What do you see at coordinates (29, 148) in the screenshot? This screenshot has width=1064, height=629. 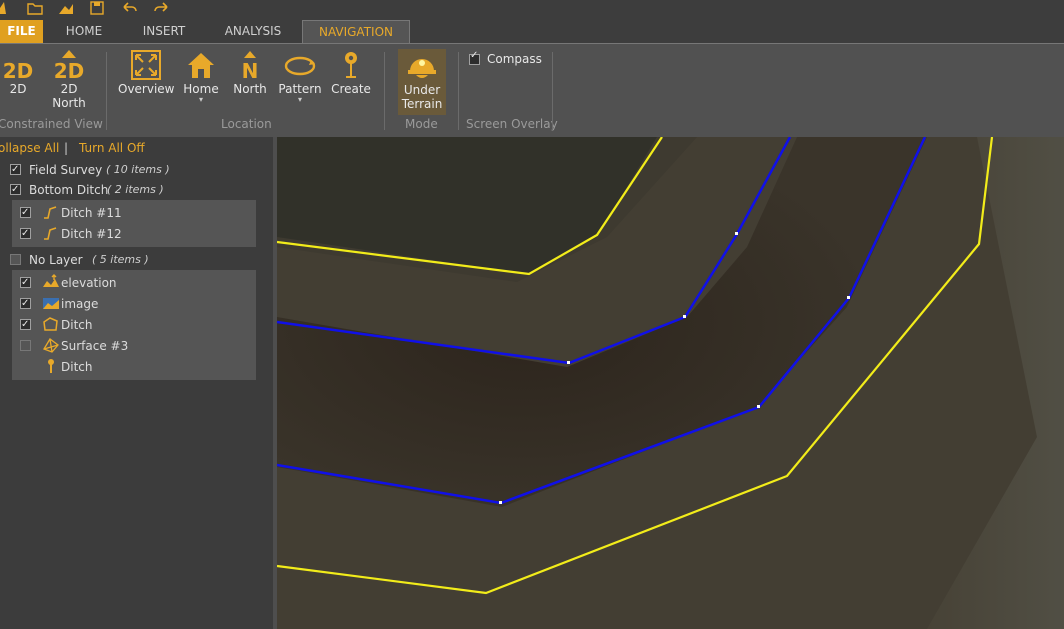 I see `collapse-all-link: ollapse All` at bounding box center [29, 148].